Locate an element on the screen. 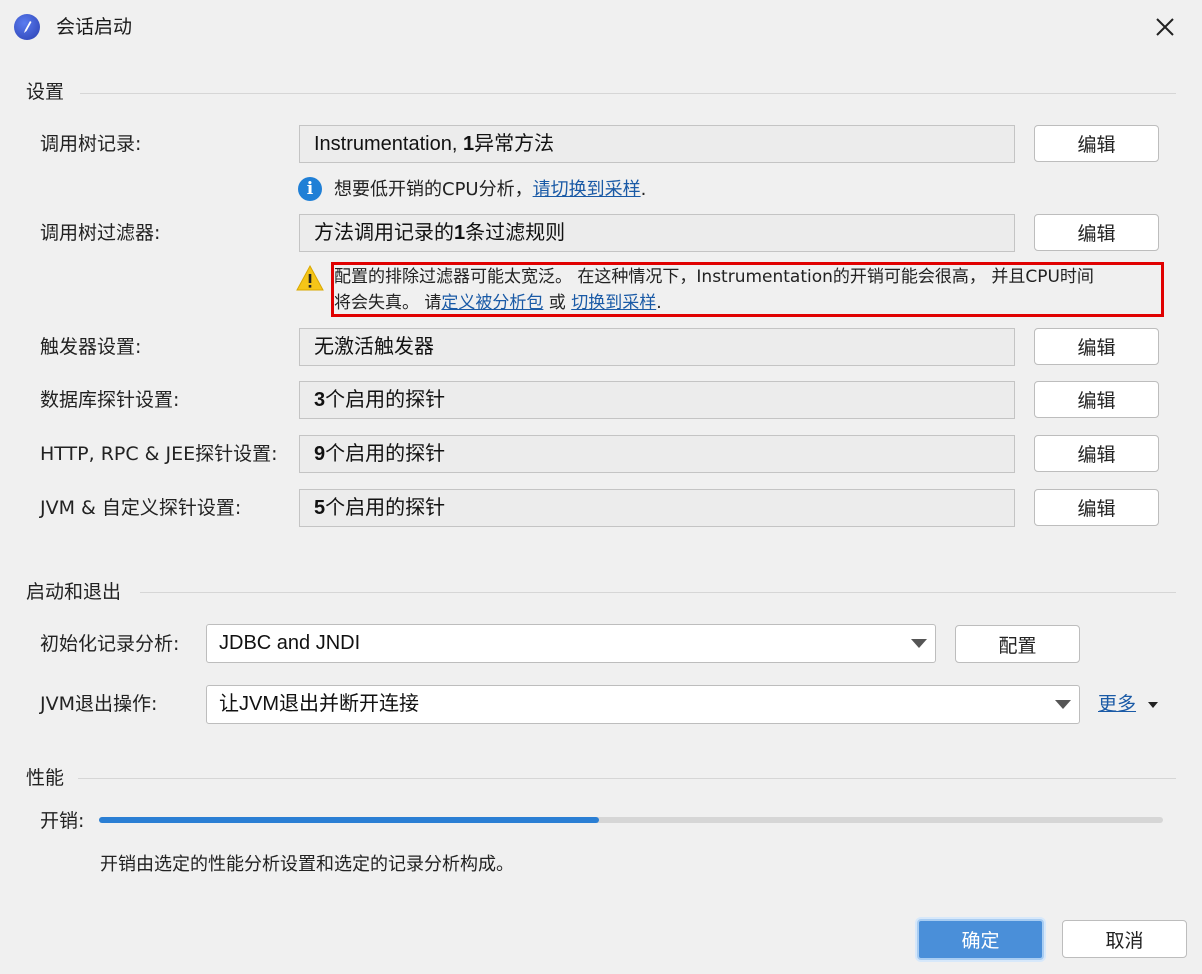 The height and width of the screenshot is (974, 1202). switch-to-sampling-link-2: 切换到采样 is located at coordinates (613, 303).